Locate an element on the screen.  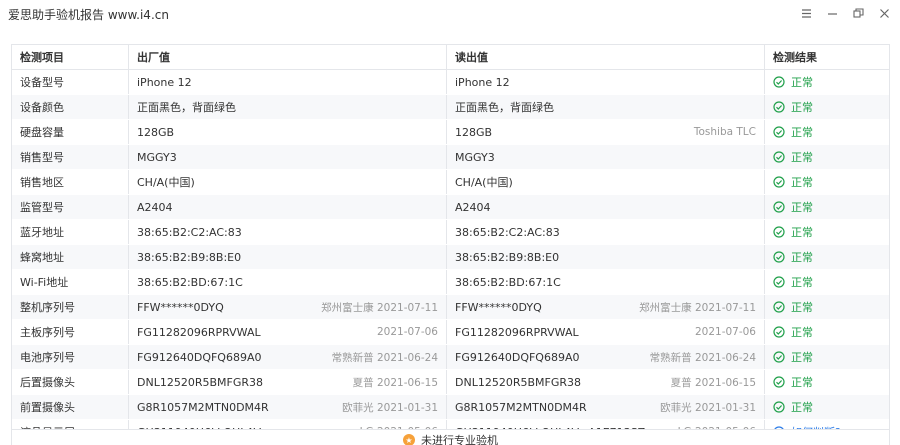
factory-value: FFW******0DYQ is located at coordinates (180, 307).